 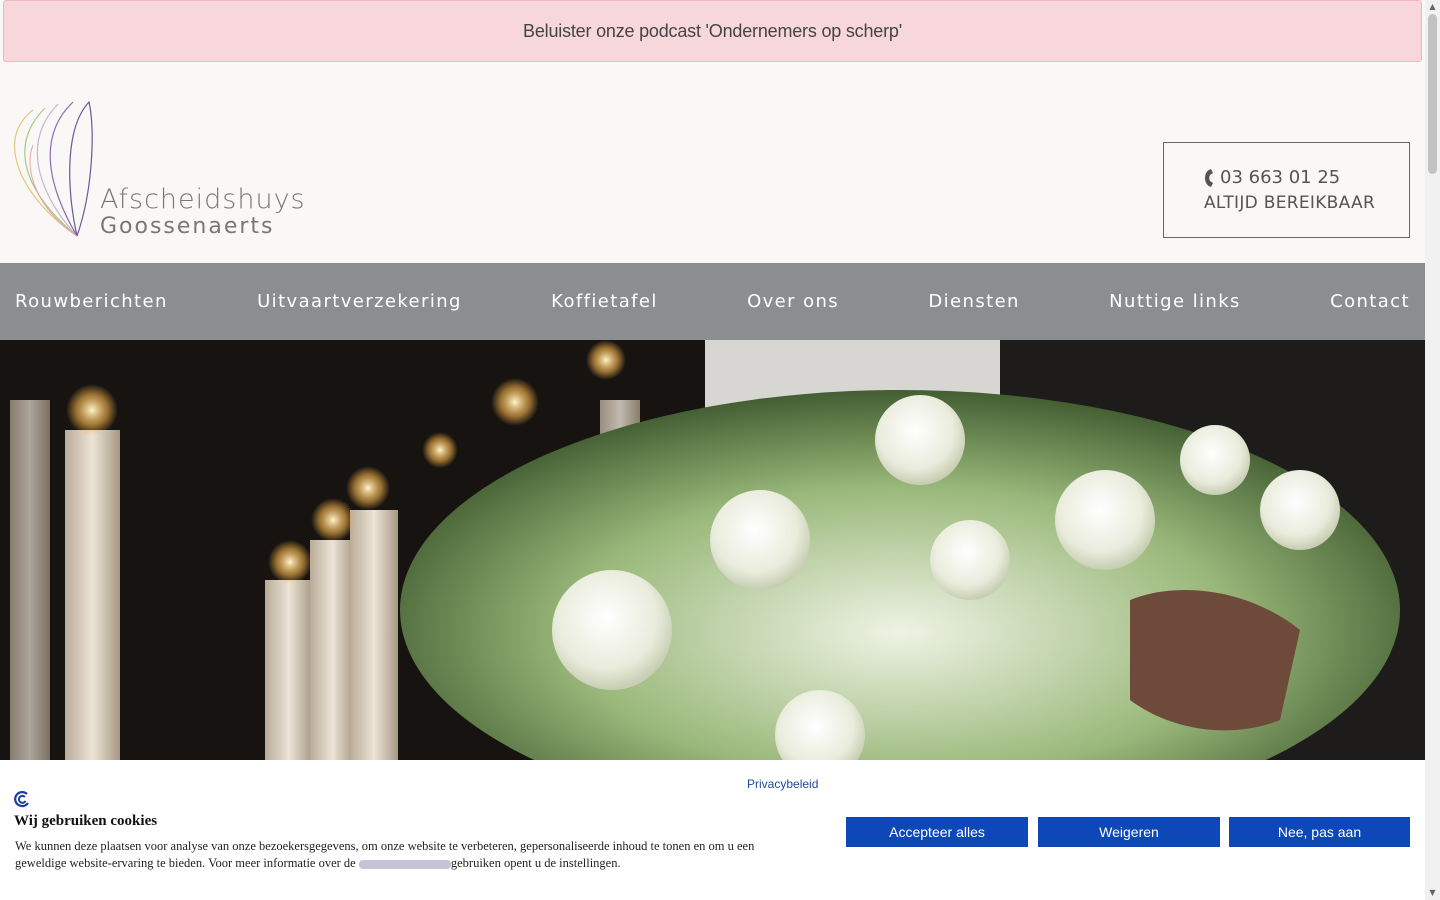 What do you see at coordinates (1319, 832) in the screenshot?
I see `customize-button: Nee, pas aan` at bounding box center [1319, 832].